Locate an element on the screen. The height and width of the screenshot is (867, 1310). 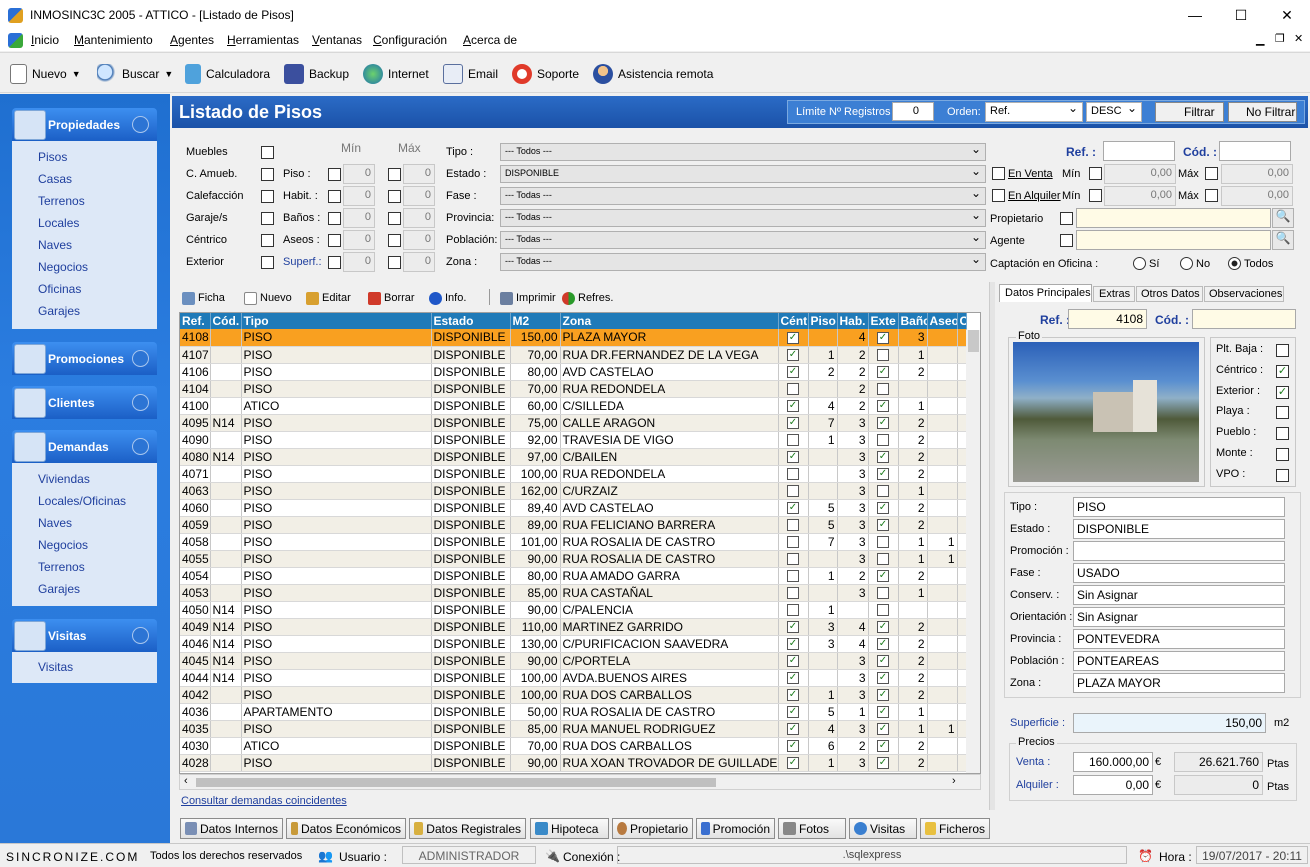
filter-garaje-checkbox is located at coordinates (267, 218).